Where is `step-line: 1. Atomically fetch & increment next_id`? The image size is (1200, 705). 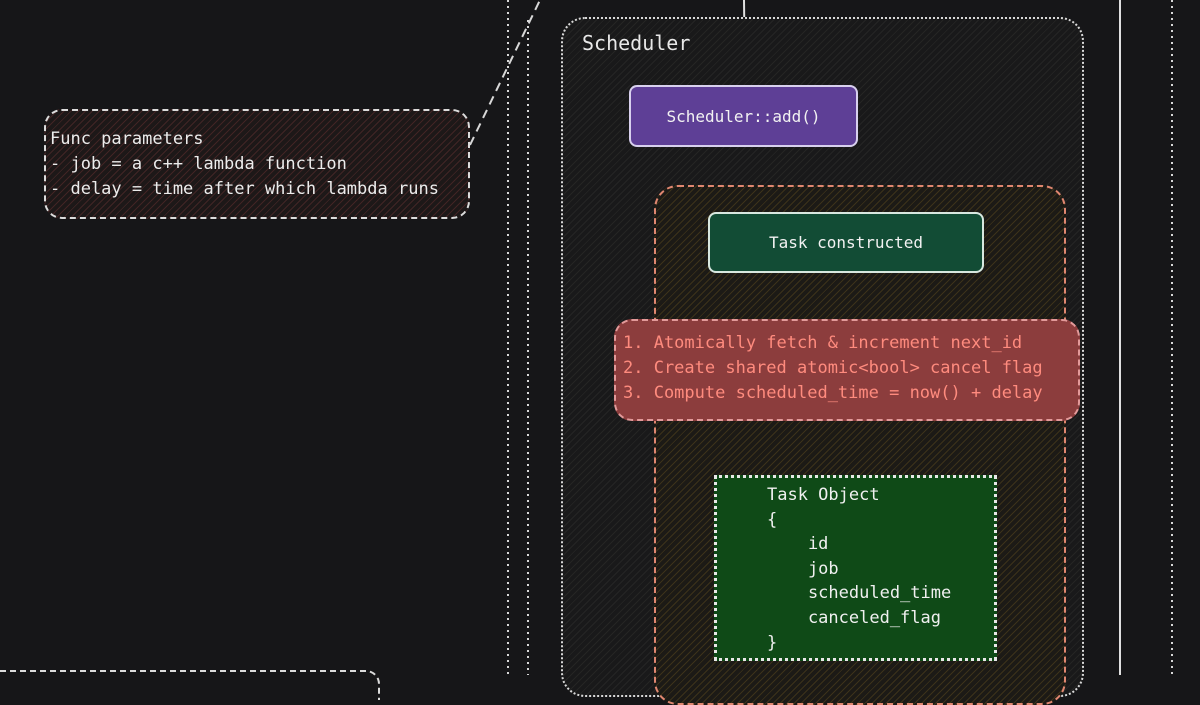
step-line: 1. Atomically fetch & increment next_id is located at coordinates (823, 343).